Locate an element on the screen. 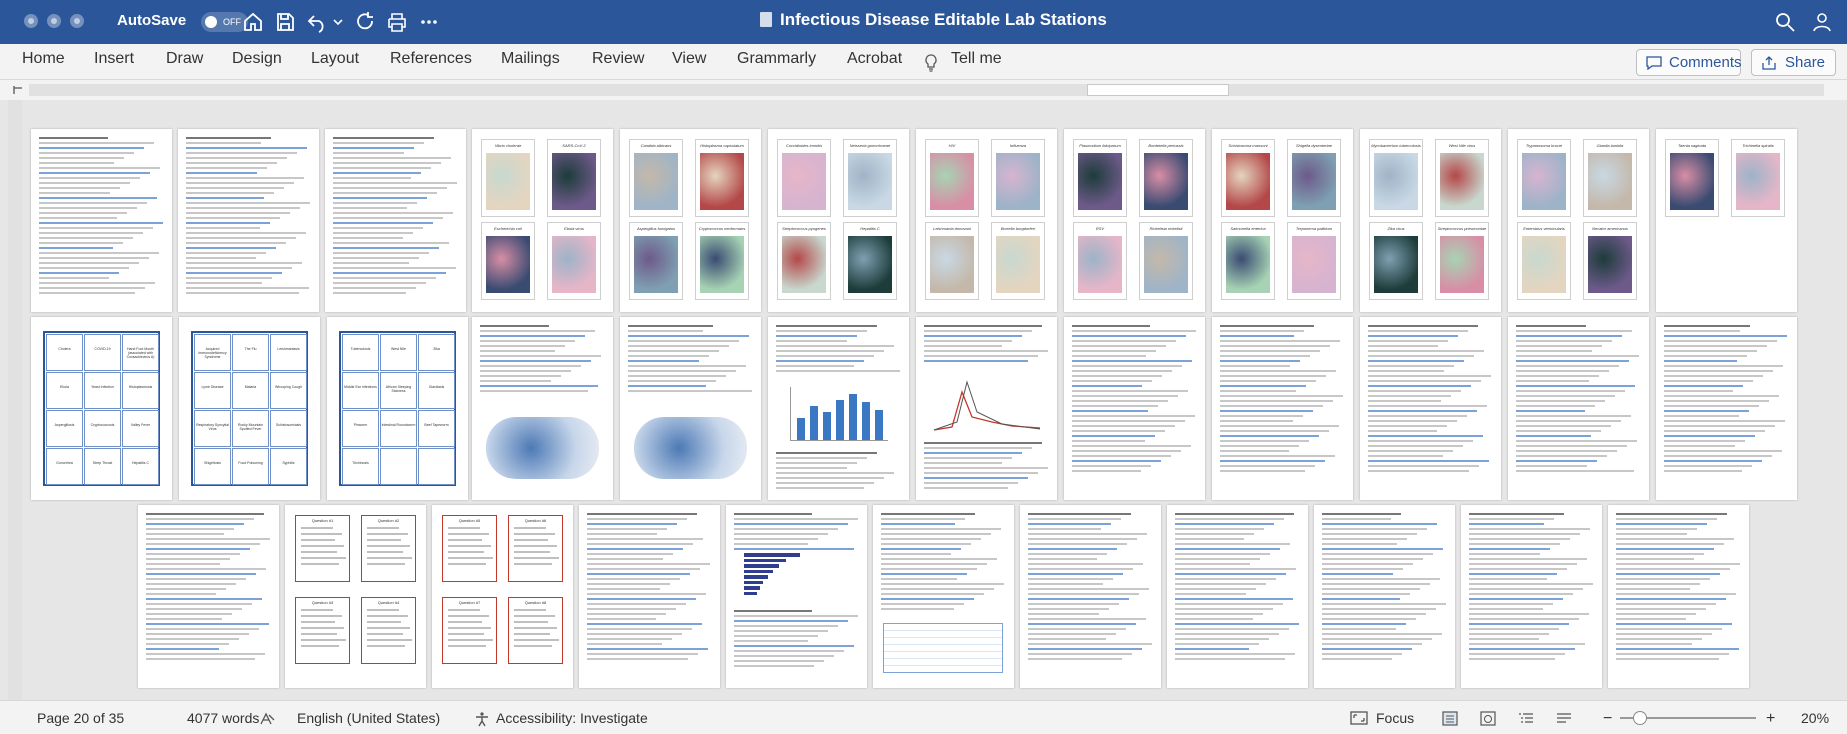  tab-stop-icon is located at coordinates (18, 90).